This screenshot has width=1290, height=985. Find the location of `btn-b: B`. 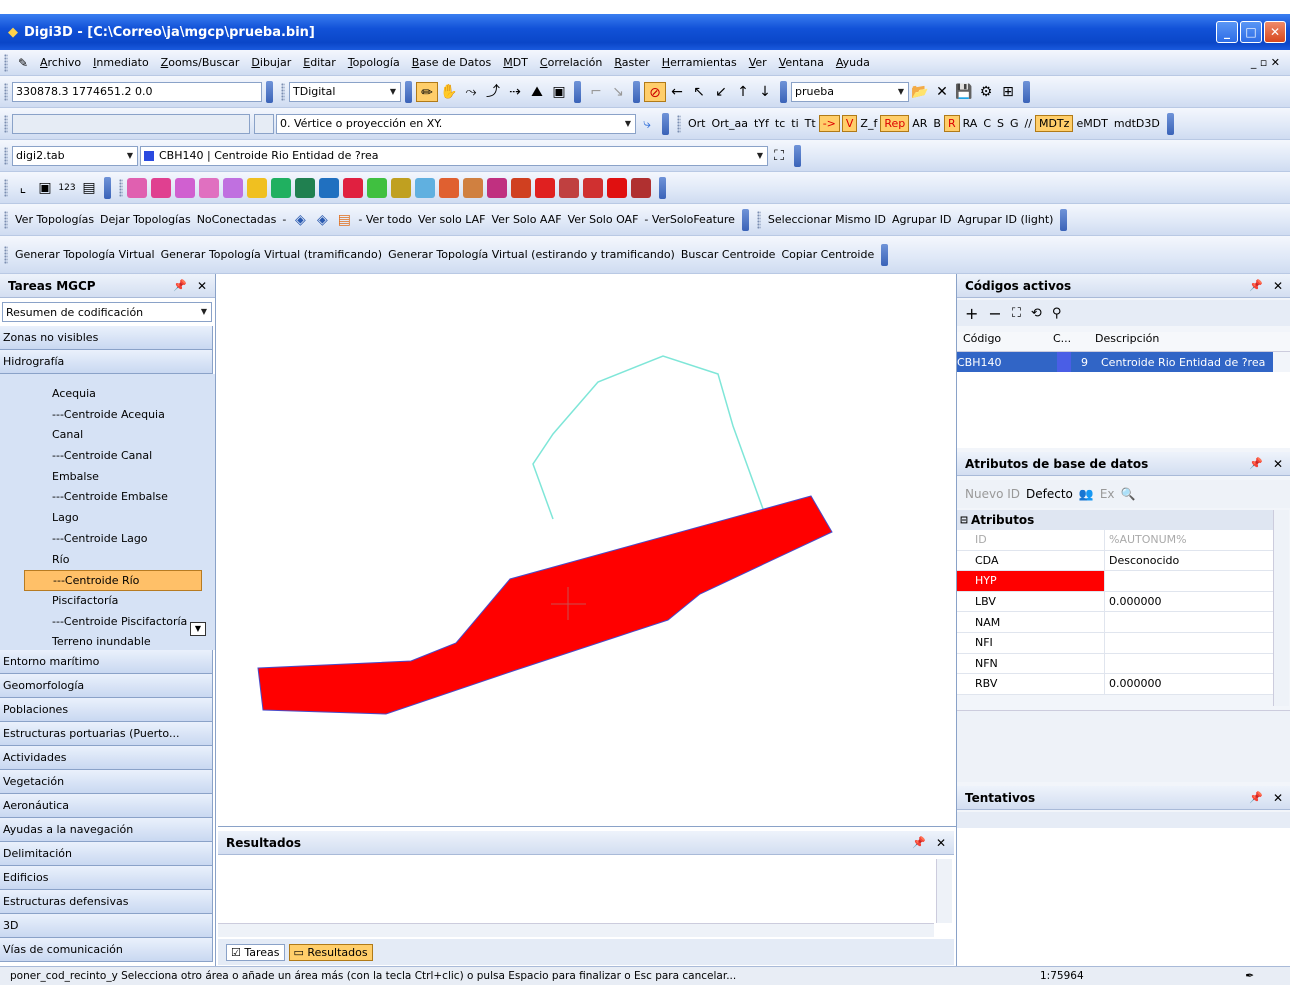

btn-b: B is located at coordinates (937, 123).